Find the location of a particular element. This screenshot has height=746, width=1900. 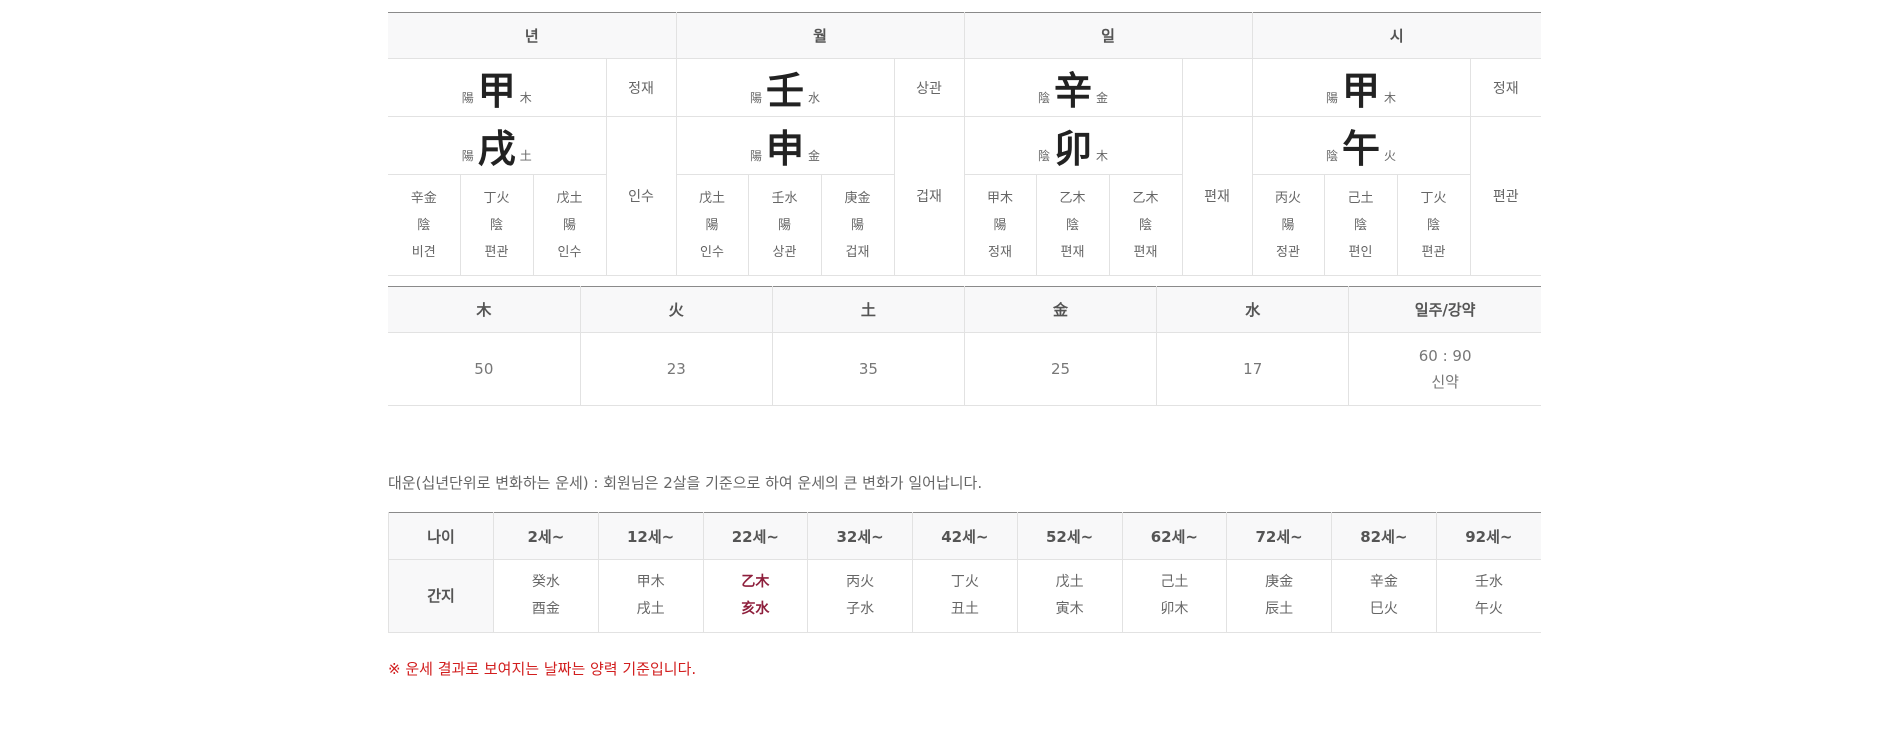

hour-stem: 陽甲木 is located at coordinates (1360, 87).